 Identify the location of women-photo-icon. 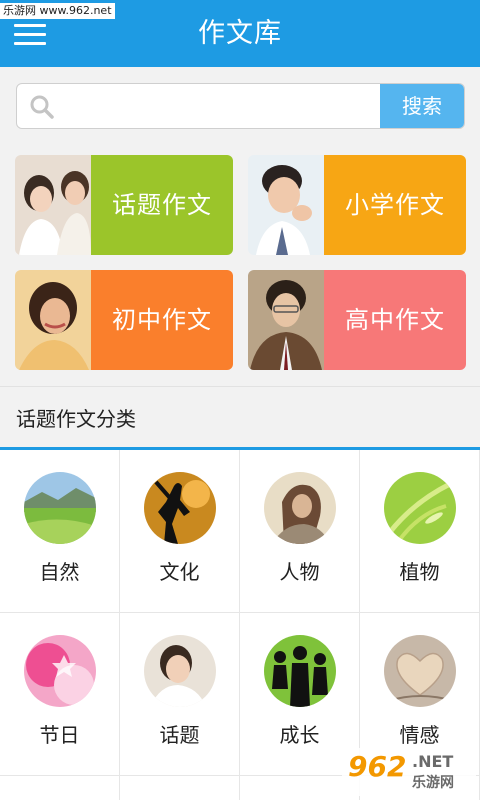
(53, 205).